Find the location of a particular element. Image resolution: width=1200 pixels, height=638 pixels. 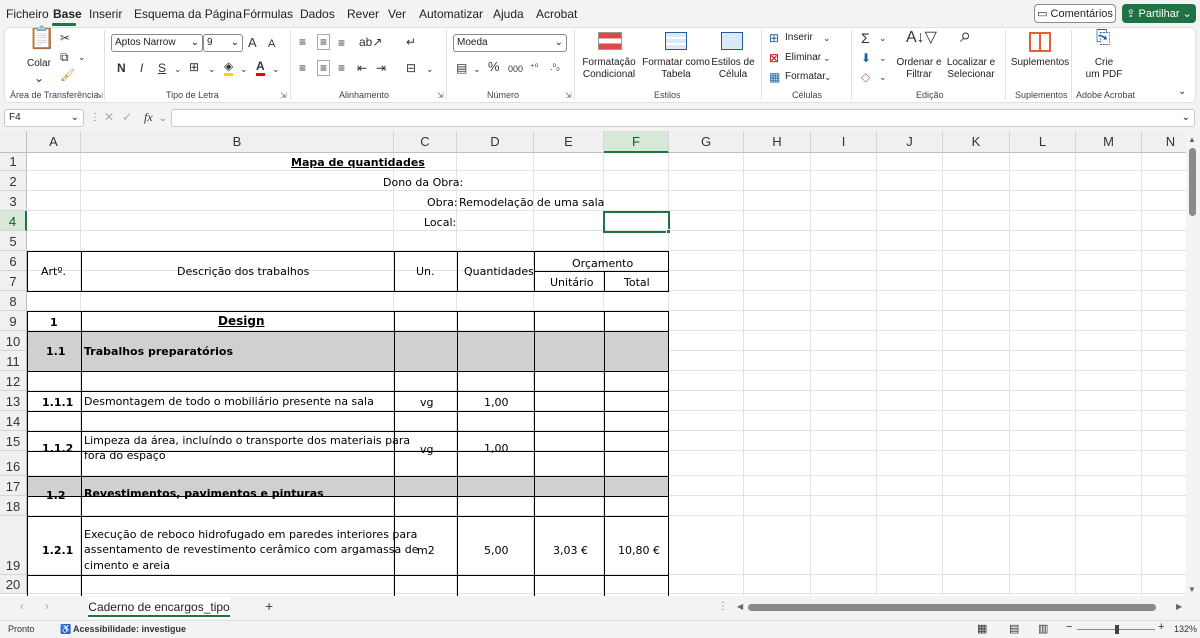

format-painter-icon: 🖌 is located at coordinates (67, 75).